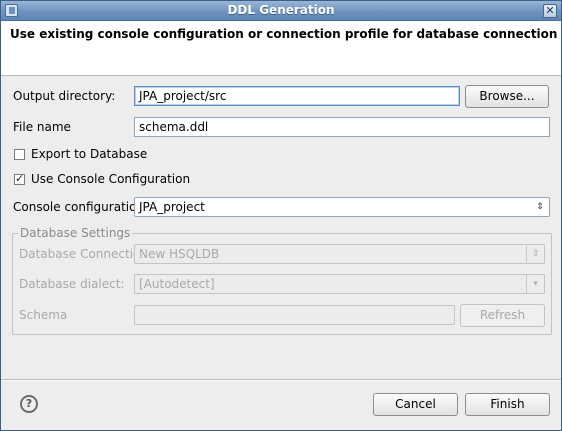  I want to click on close-icon: ✕, so click(550, 11).